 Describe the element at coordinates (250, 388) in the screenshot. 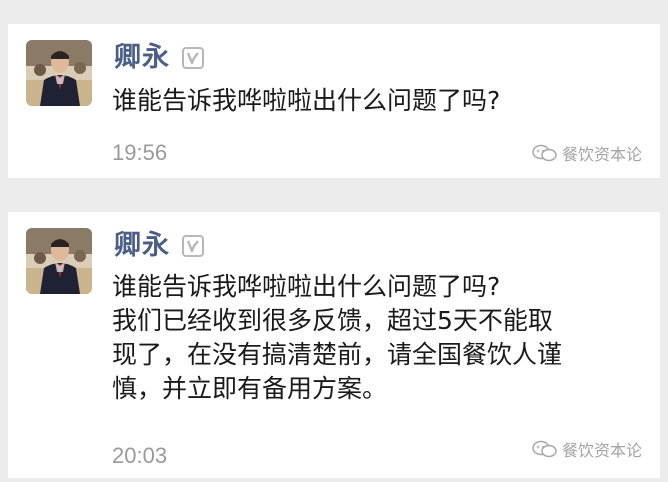

I see `message-line: 慎，并立即有备用方案。` at that location.